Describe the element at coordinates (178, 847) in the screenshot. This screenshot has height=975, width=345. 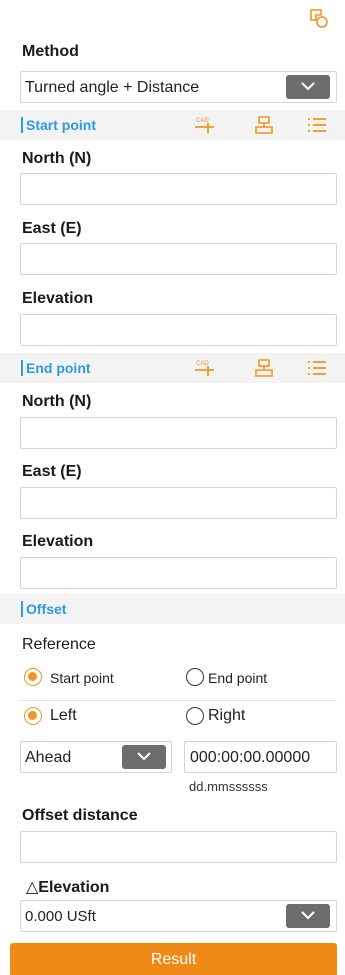
I see `offset-distance-input` at that location.